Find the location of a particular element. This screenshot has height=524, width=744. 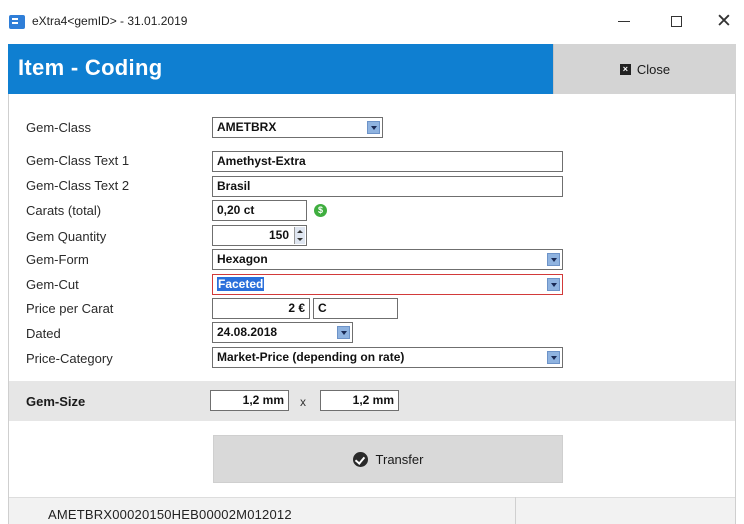

gem-size-separator: x is located at coordinates (303, 402).